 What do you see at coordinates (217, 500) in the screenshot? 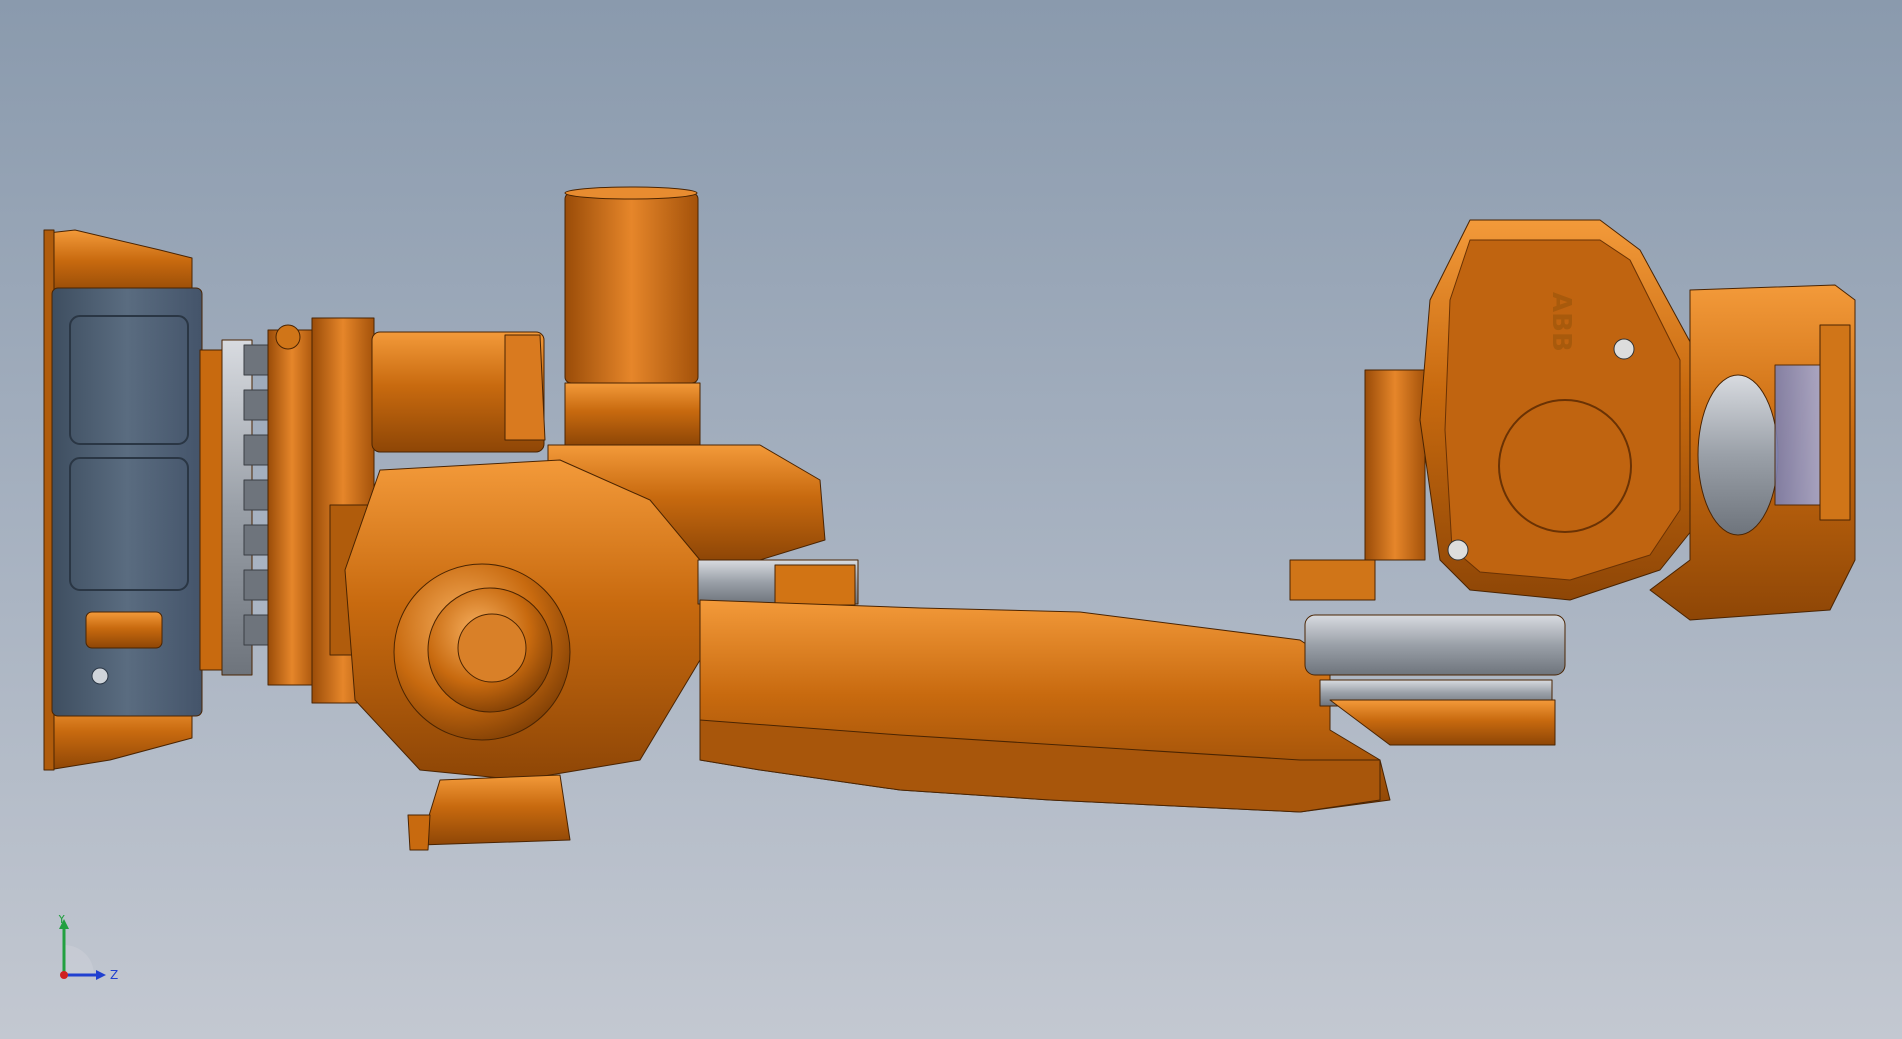
I see `base-assembly` at bounding box center [217, 500].